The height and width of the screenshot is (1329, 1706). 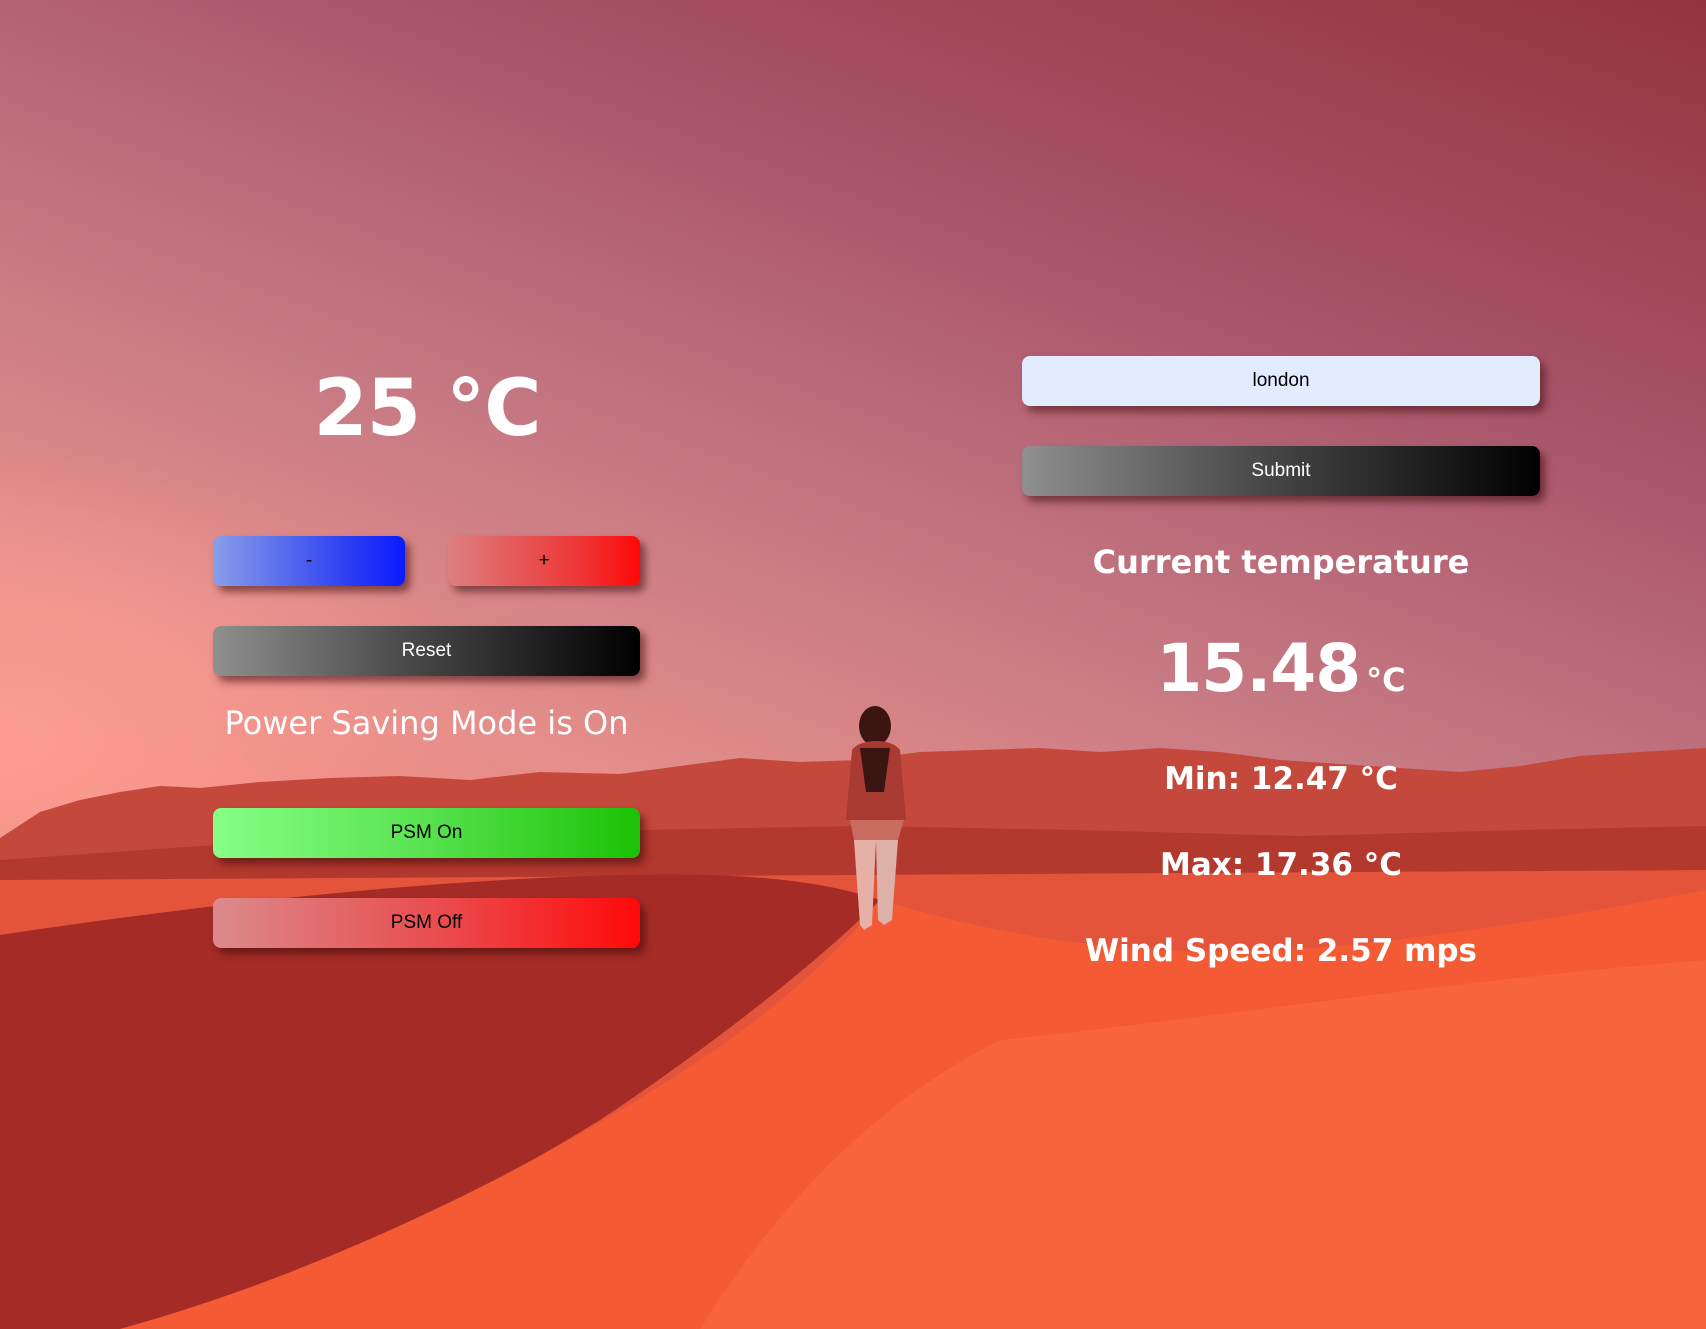 I want to click on wind-speed: Wind Speed: 2.57 mps, so click(x=1281, y=951).